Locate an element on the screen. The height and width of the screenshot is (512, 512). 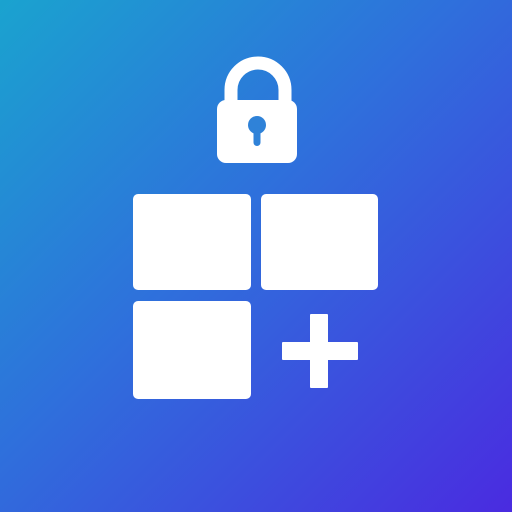
grid-tile-top-left is located at coordinates (192, 242).